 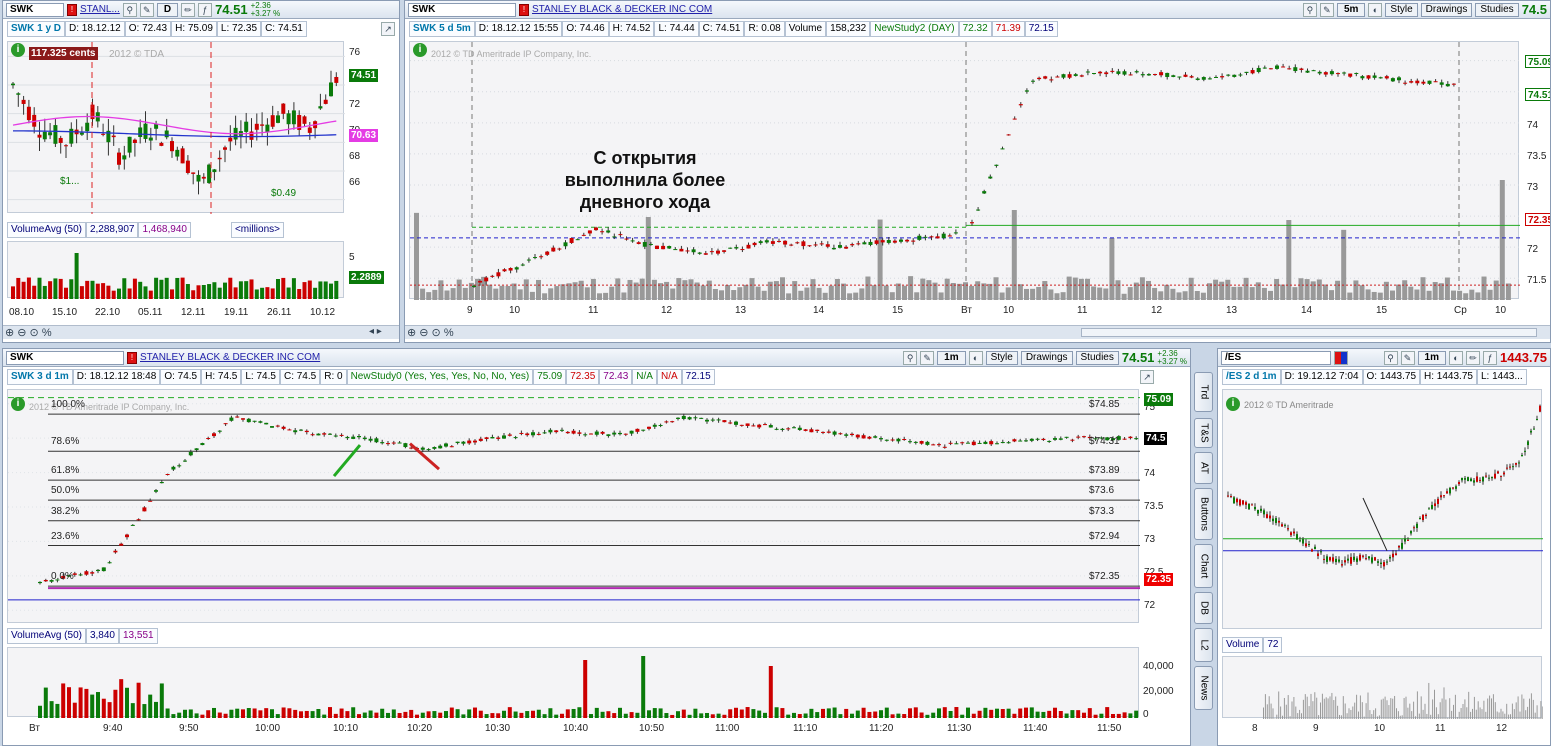 I want to click on side-tab-chart: Chart, so click(x=1203, y=566).